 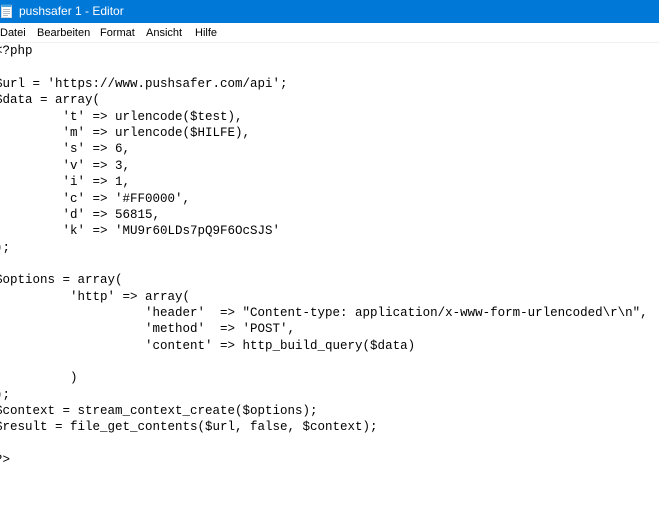 I want to click on menu-bar: Datei Bearbeiten Format Ansicht Hilfe, so click(x=329, y=33).